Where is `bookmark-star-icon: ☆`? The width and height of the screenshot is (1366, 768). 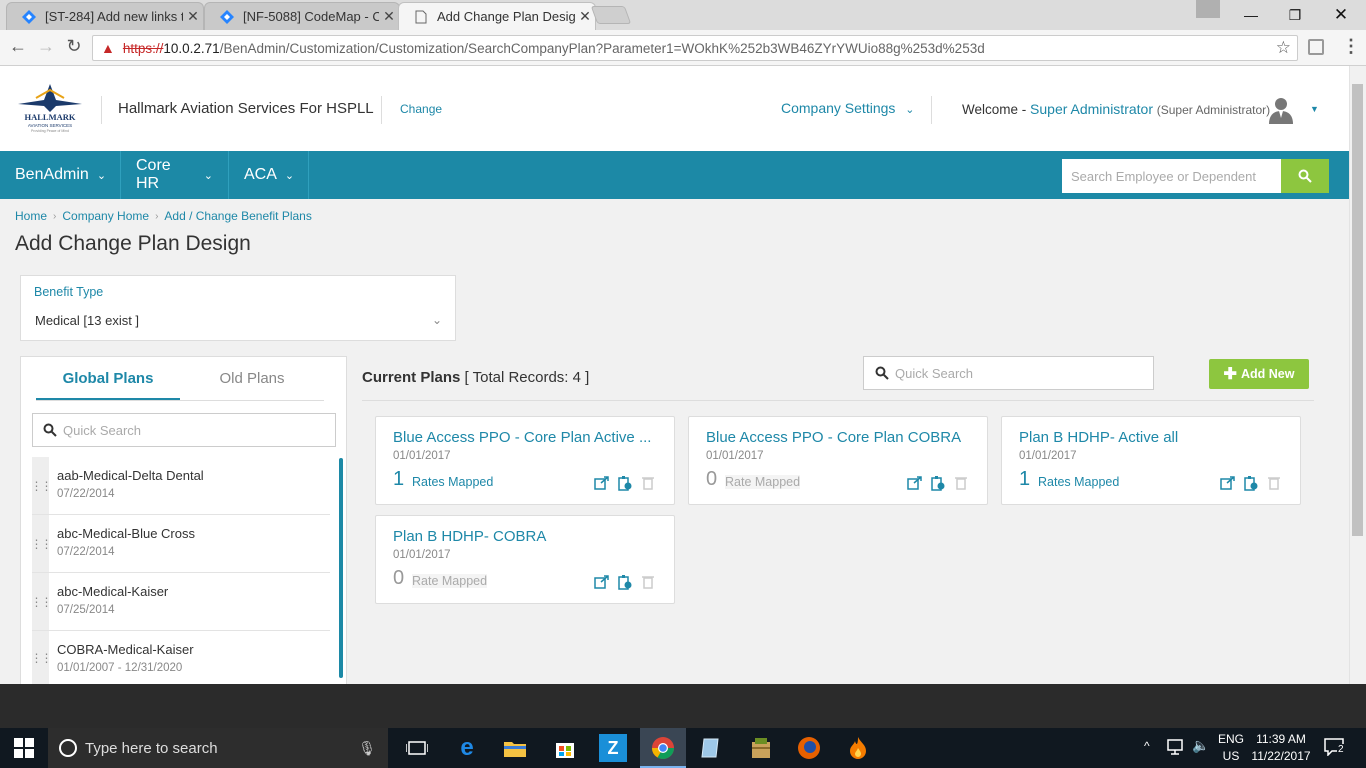 bookmark-star-icon: ☆ is located at coordinates (1283, 48).